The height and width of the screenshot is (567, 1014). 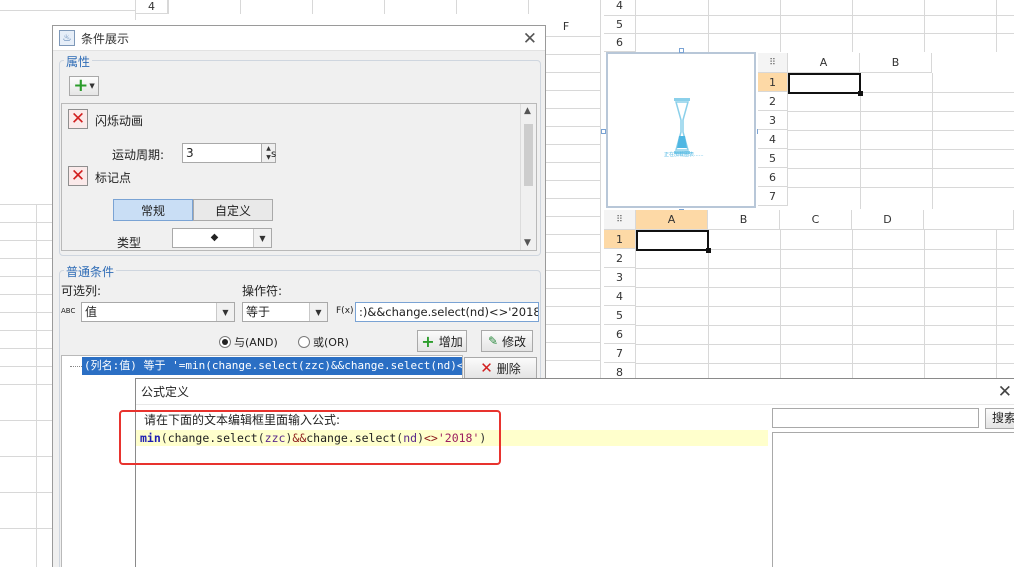 I want to click on remove-flash-button: ✕, so click(x=78, y=119).